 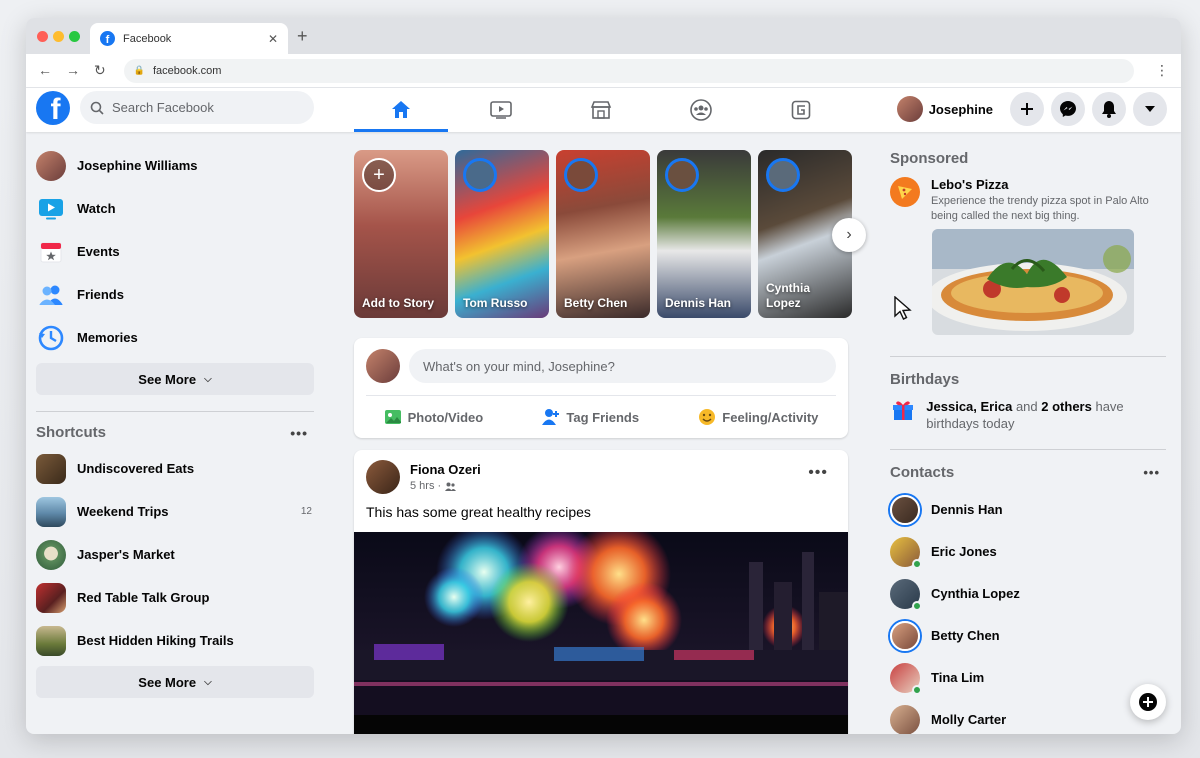 I want to click on shortcut-item: Red Table Talk Group, so click(x=176, y=597).